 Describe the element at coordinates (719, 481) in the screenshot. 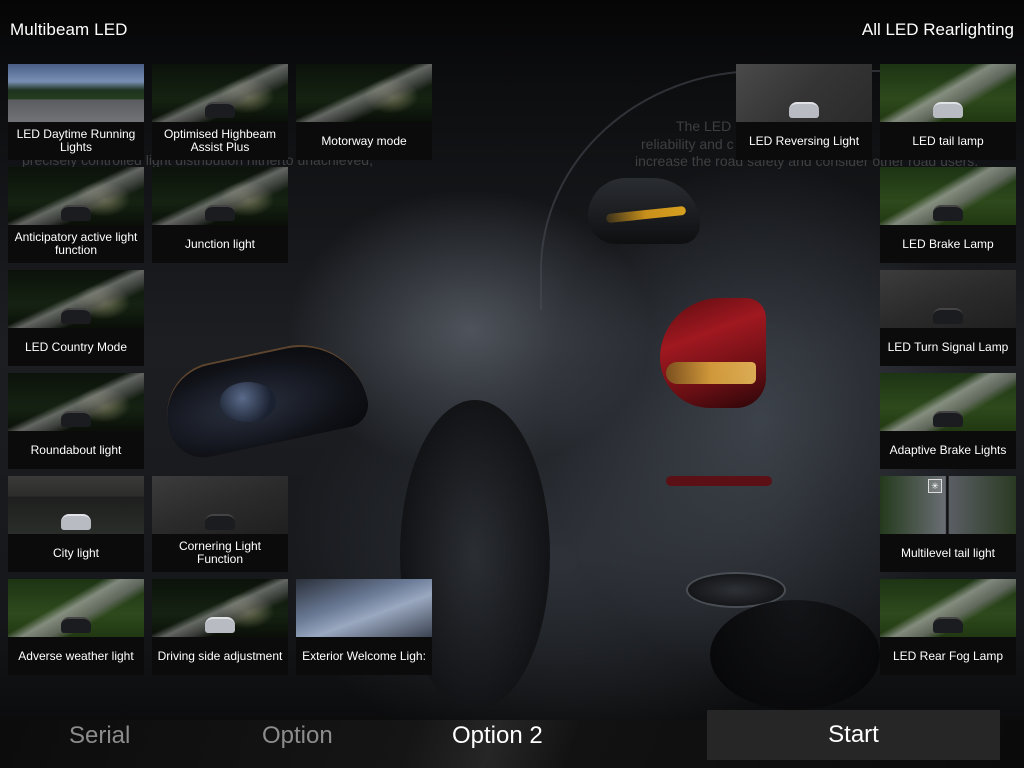

I see `rear-reflector` at that location.